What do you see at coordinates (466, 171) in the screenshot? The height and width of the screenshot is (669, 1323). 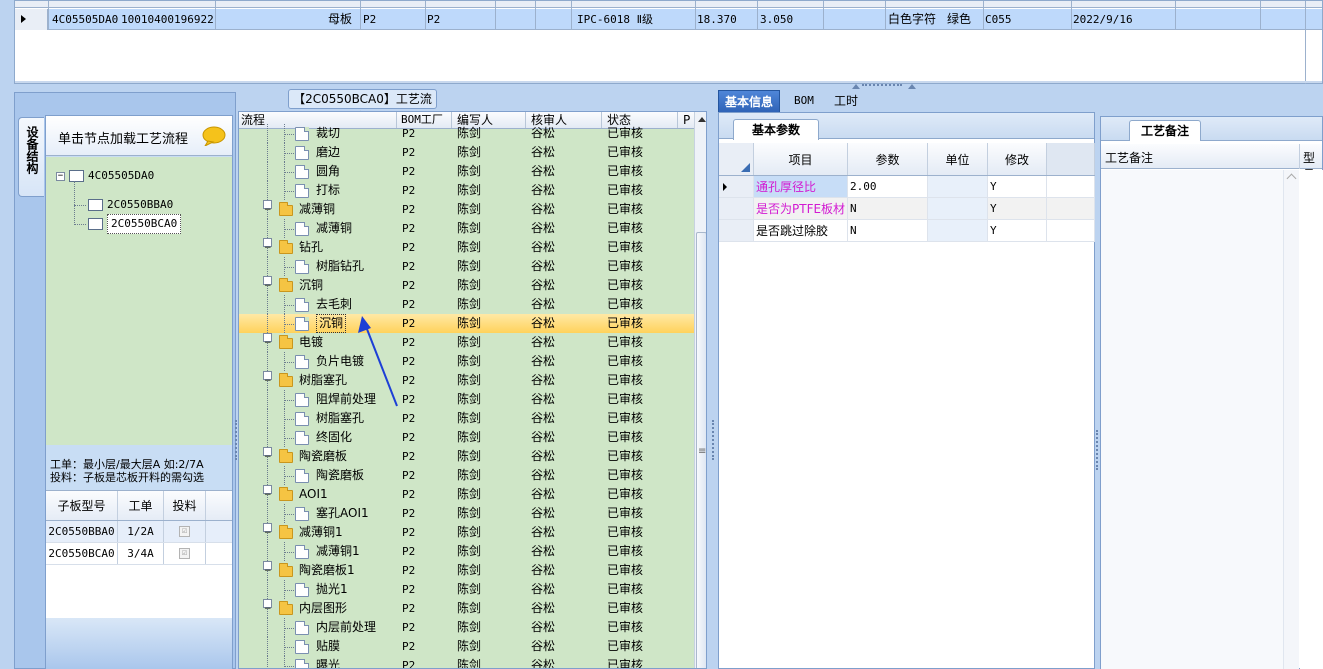 I see `flow-row: 圆角 P2 陈剑 谷松 已审核` at bounding box center [466, 171].